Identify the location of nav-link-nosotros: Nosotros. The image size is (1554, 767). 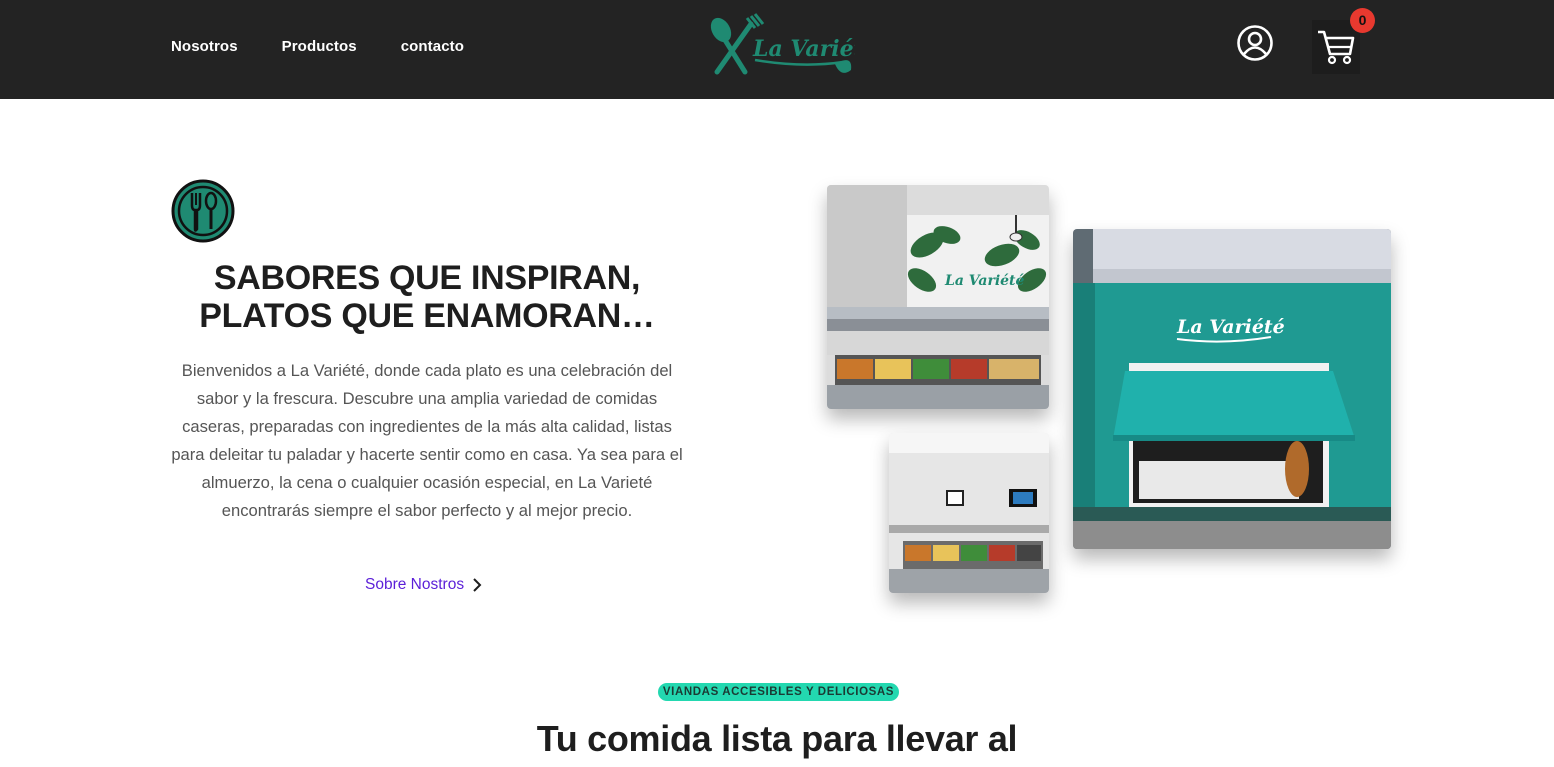
(204, 46).